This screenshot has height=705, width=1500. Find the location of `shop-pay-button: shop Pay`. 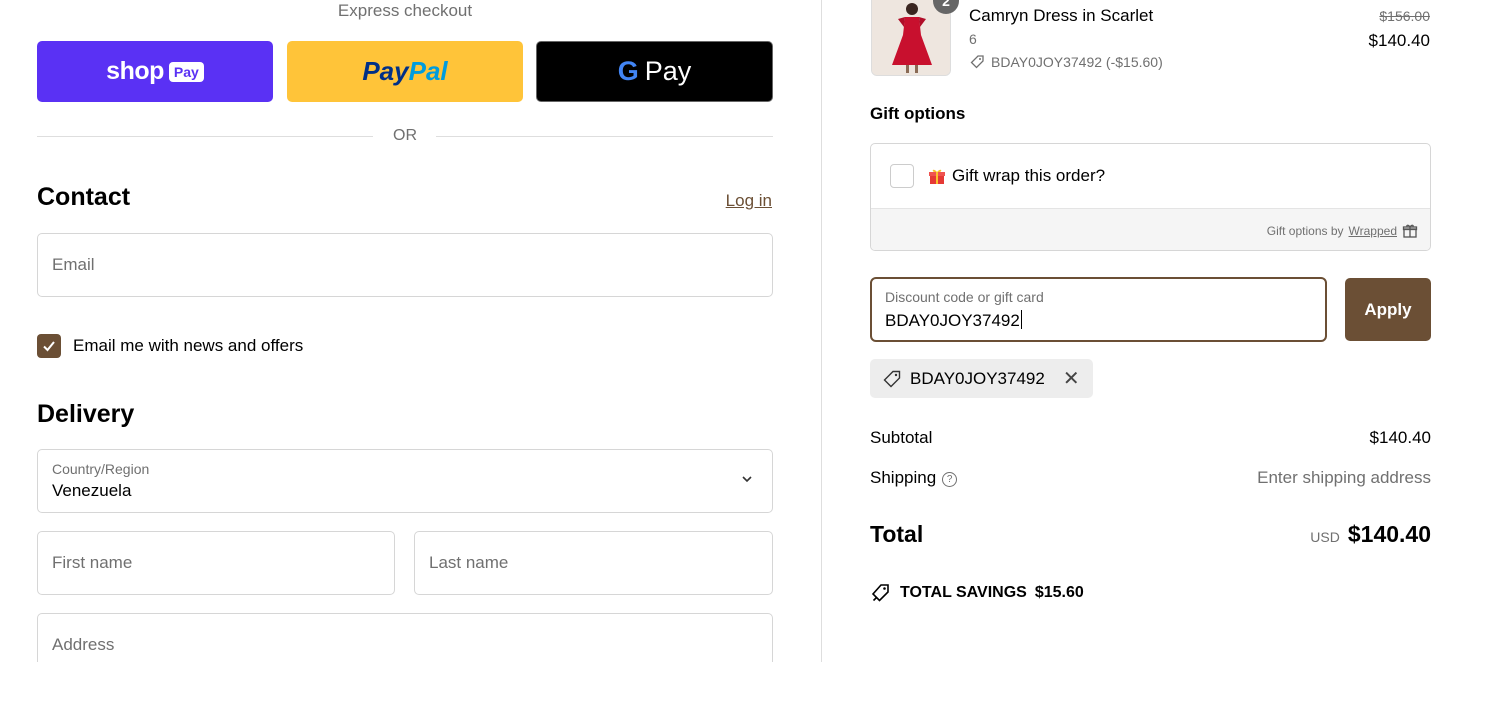

shop-pay-button: shop Pay is located at coordinates (155, 71).